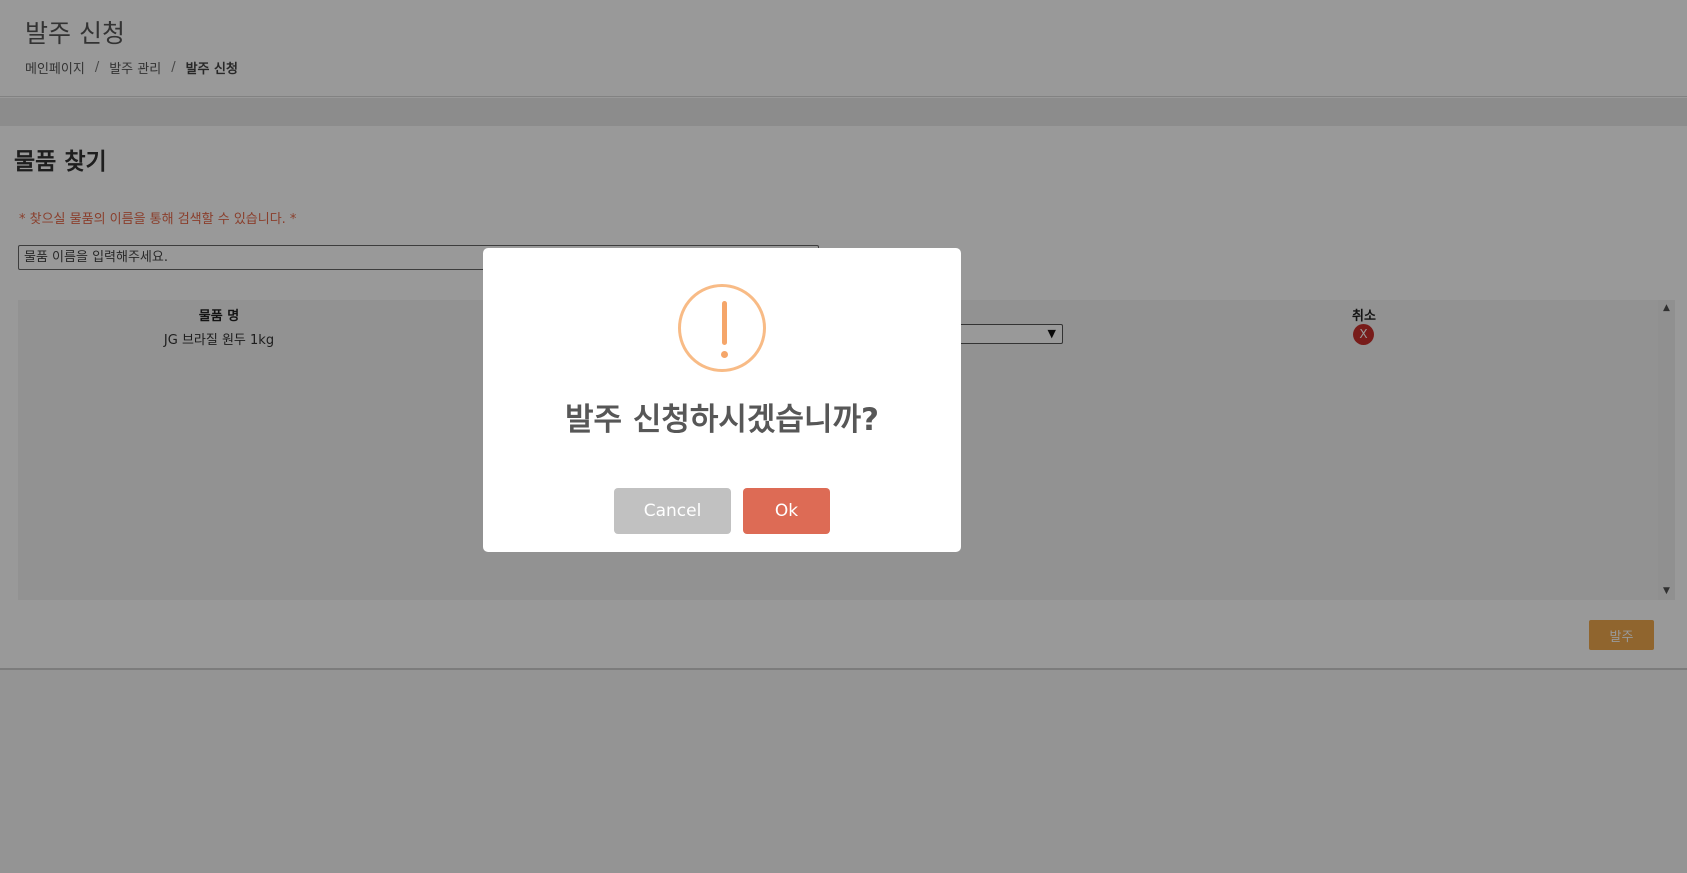 Image resolution: width=1687 pixels, height=873 pixels. Describe the element at coordinates (786, 511) in the screenshot. I see `ok-button: Ok` at that location.